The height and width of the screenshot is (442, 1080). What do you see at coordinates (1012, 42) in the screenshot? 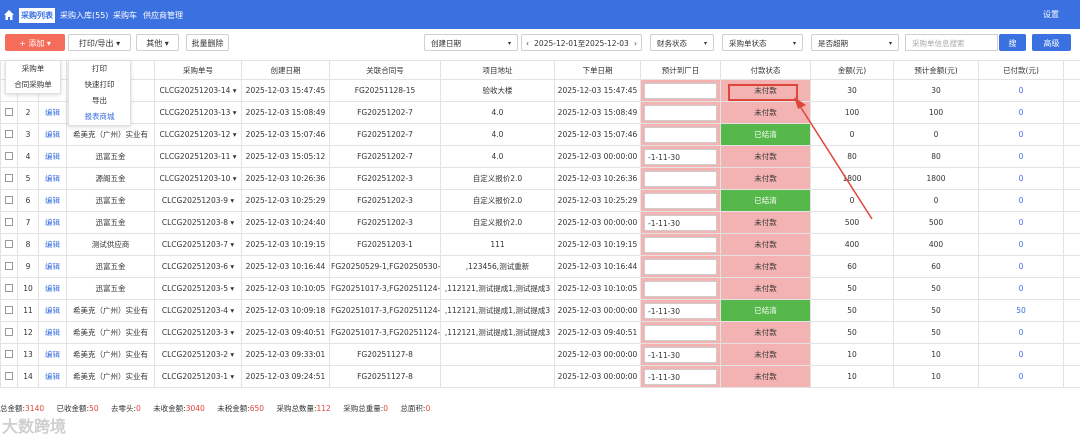
I see `search-button: 搜` at bounding box center [1012, 42].